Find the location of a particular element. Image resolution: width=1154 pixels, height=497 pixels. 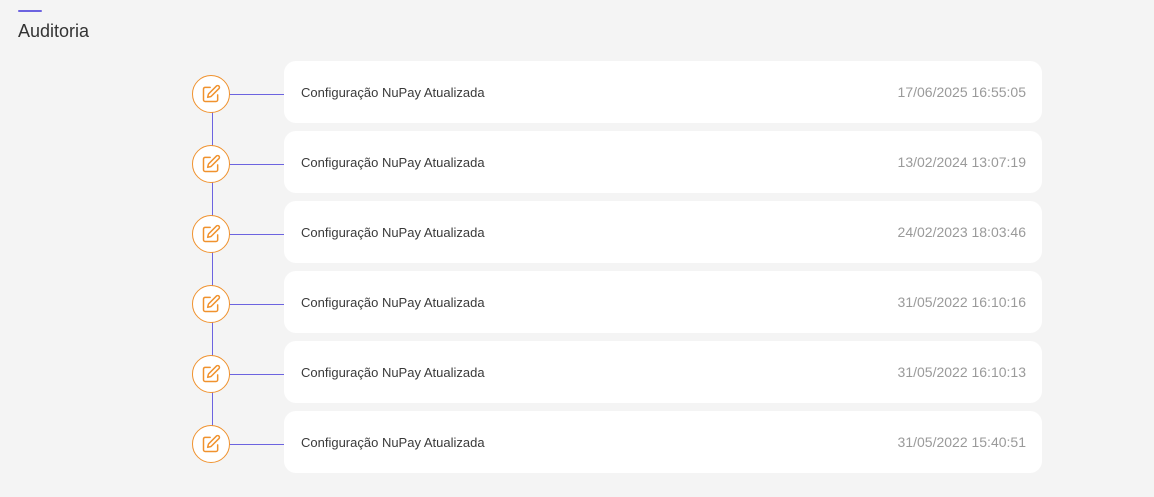

event-timestamp: 31/05/2022 16:10:13 is located at coordinates (961, 372).